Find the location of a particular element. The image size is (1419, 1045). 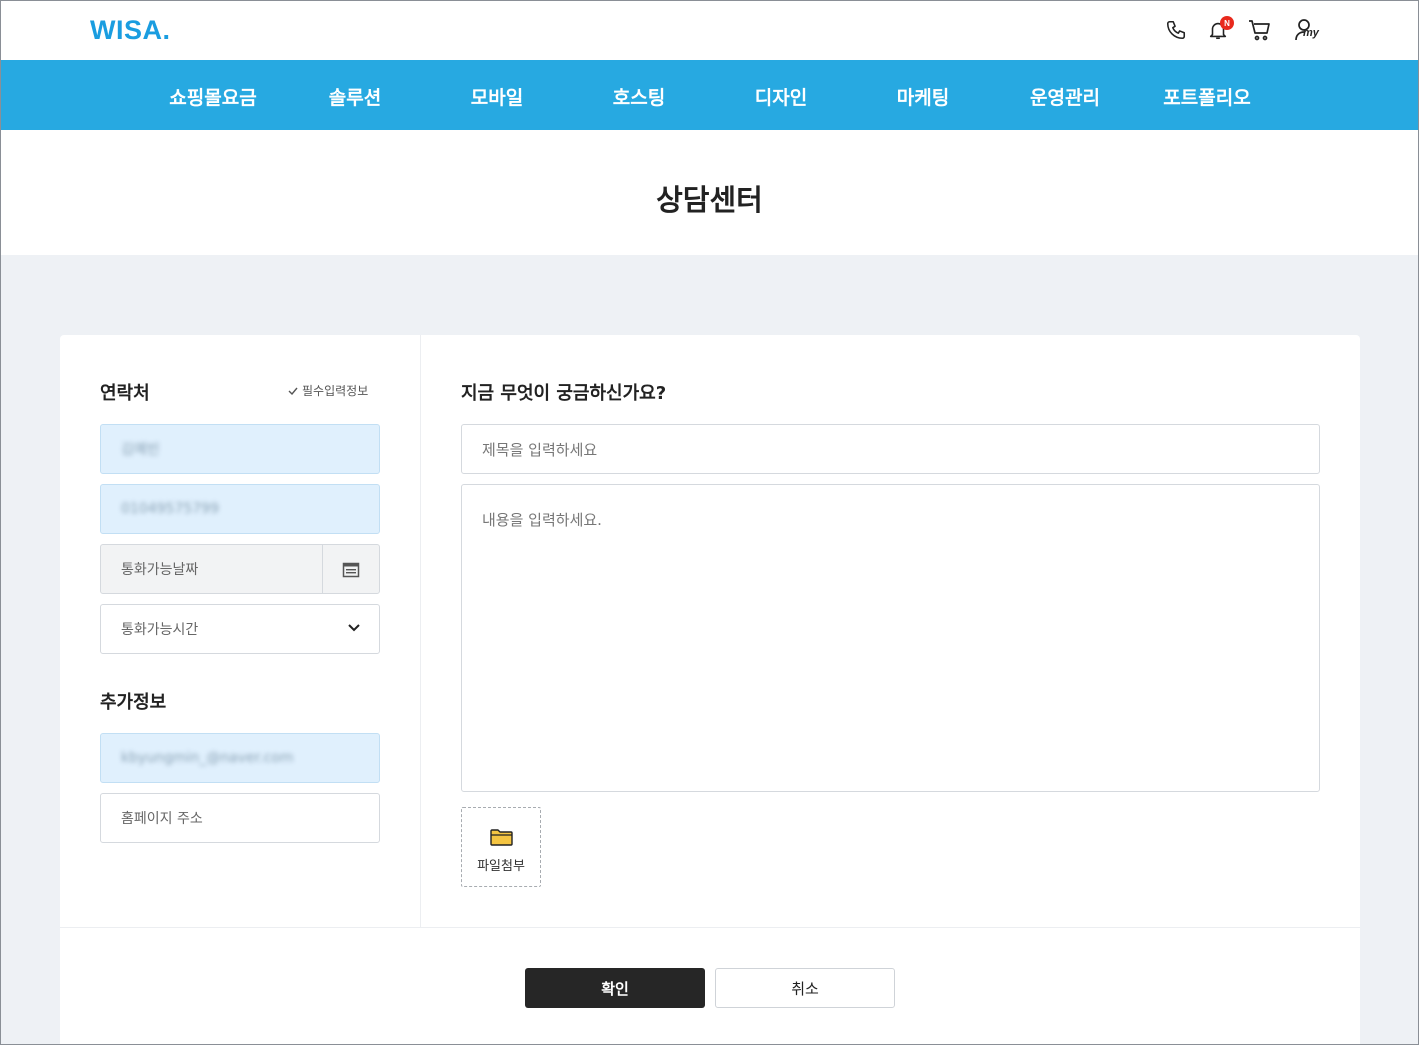

main-nav: 쇼핑몰요금 솔루션 모바일 호스팅 디자인 마케팅 운영관리 포트폴리오 is located at coordinates (709, 95).